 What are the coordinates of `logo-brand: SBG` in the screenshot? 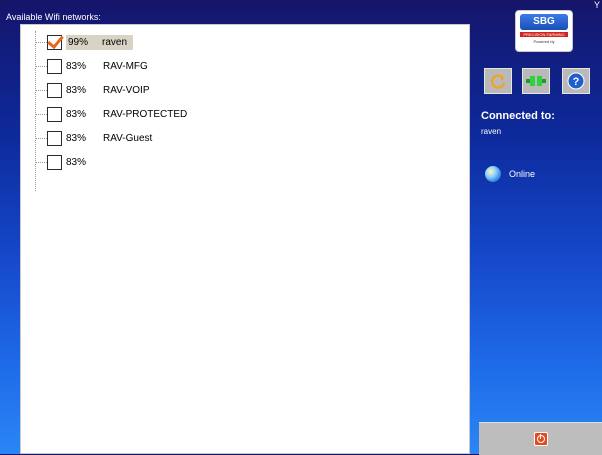 It's located at (544, 22).